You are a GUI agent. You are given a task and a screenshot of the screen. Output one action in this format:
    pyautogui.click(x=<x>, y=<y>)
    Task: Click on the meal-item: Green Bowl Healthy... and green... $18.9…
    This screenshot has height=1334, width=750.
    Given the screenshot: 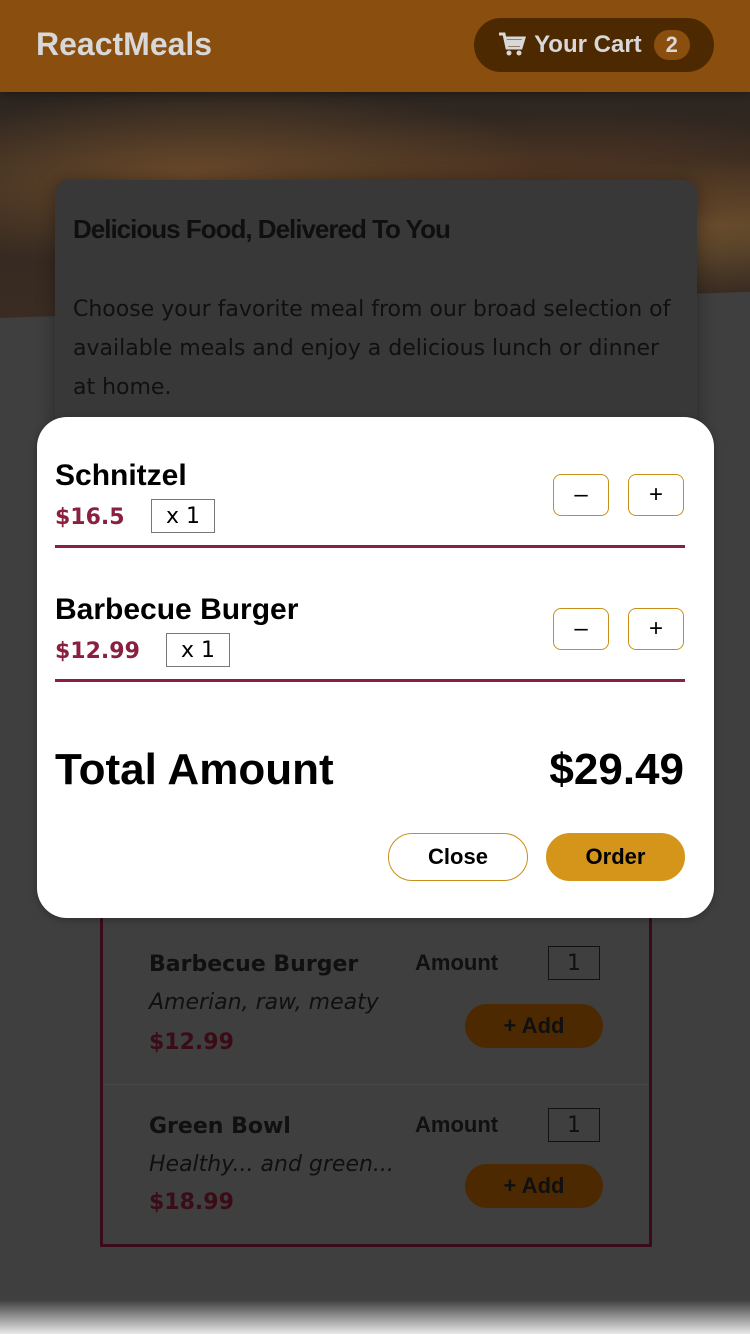 What is the action you would take?
    pyautogui.click(x=376, y=1162)
    